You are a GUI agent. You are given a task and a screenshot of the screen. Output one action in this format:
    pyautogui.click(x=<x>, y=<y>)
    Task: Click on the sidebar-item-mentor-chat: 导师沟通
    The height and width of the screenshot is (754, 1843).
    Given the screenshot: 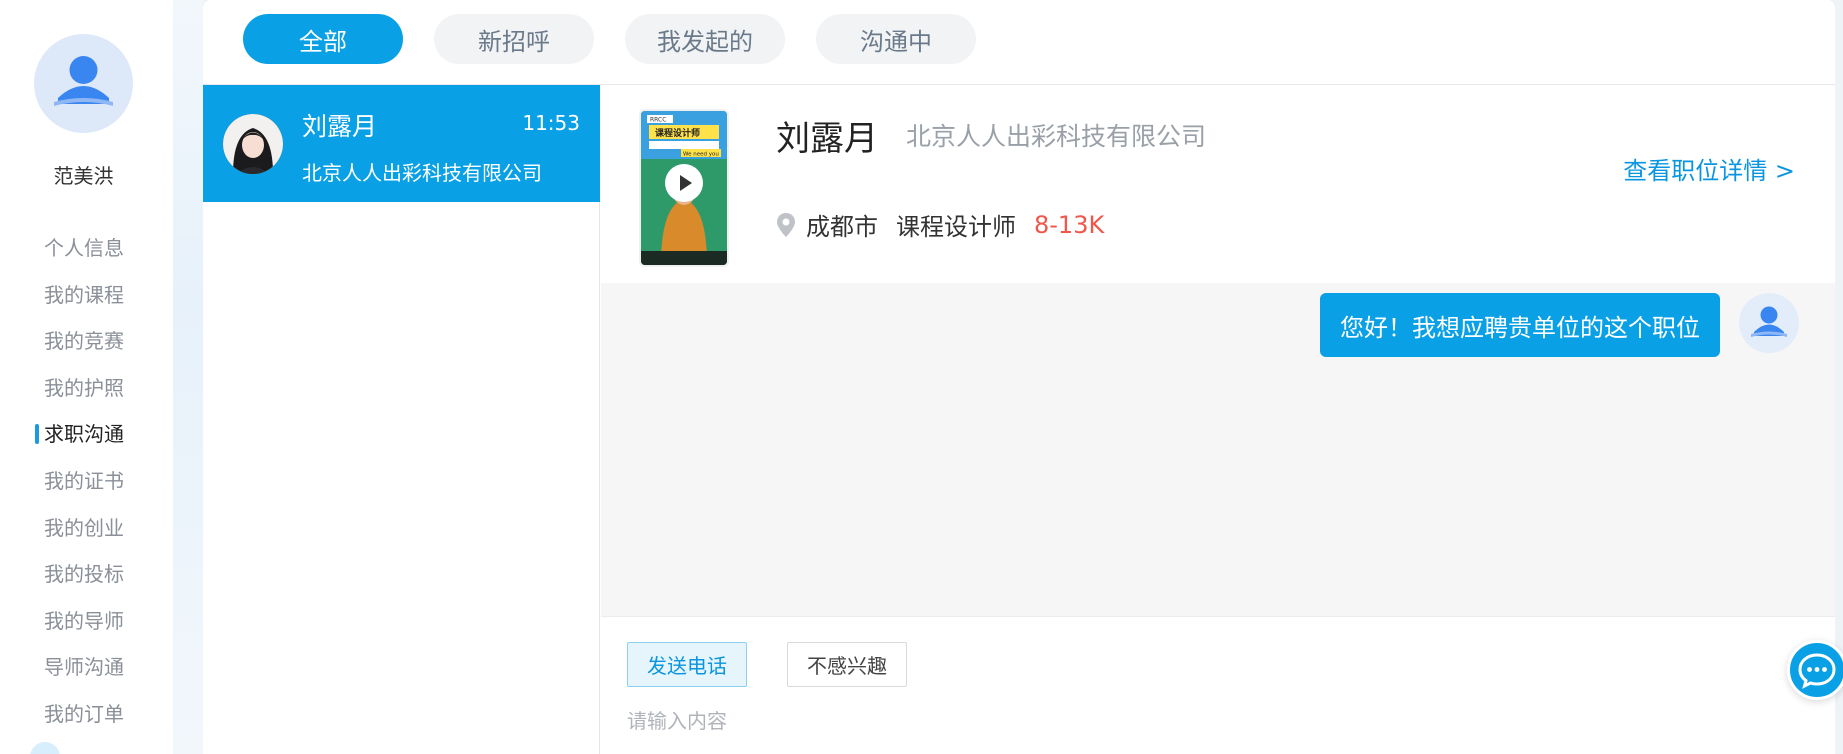 What is the action you would take?
    pyautogui.click(x=83, y=678)
    